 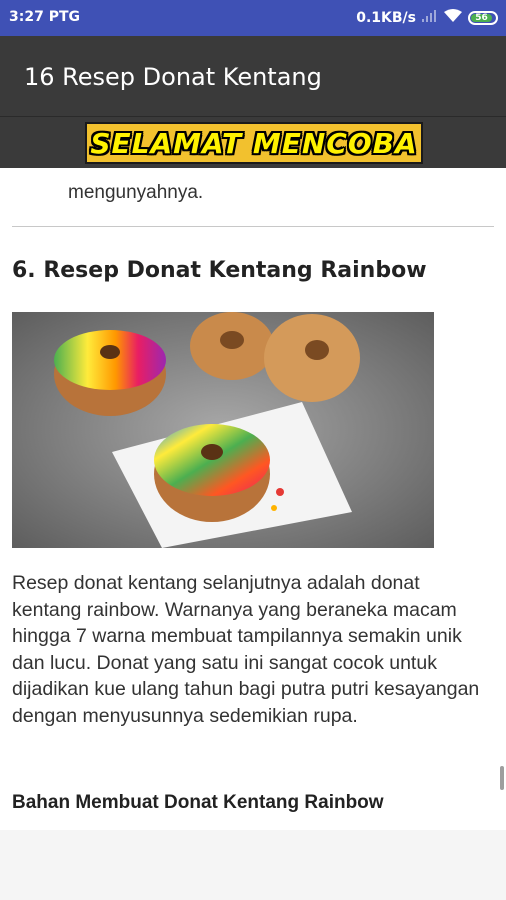 What do you see at coordinates (253, 226) in the screenshot?
I see `divider` at bounding box center [253, 226].